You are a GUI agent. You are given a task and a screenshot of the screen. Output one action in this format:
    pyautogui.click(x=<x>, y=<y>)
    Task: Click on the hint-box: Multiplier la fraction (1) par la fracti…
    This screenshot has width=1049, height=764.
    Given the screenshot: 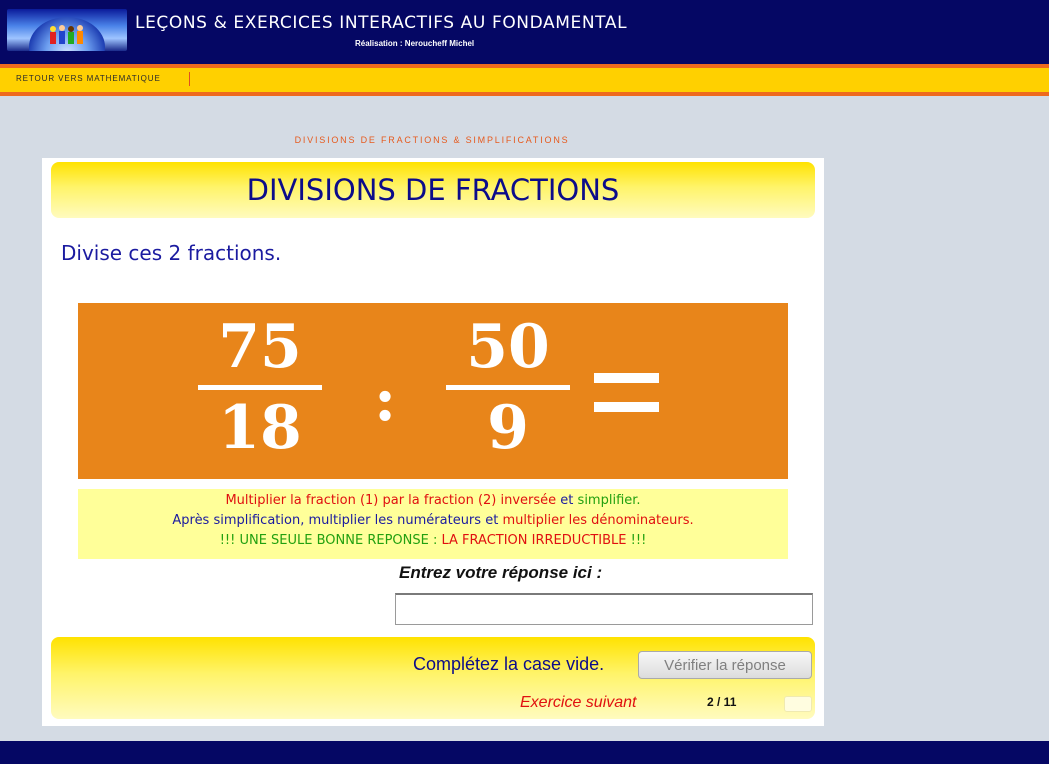 What is the action you would take?
    pyautogui.click(x=433, y=524)
    